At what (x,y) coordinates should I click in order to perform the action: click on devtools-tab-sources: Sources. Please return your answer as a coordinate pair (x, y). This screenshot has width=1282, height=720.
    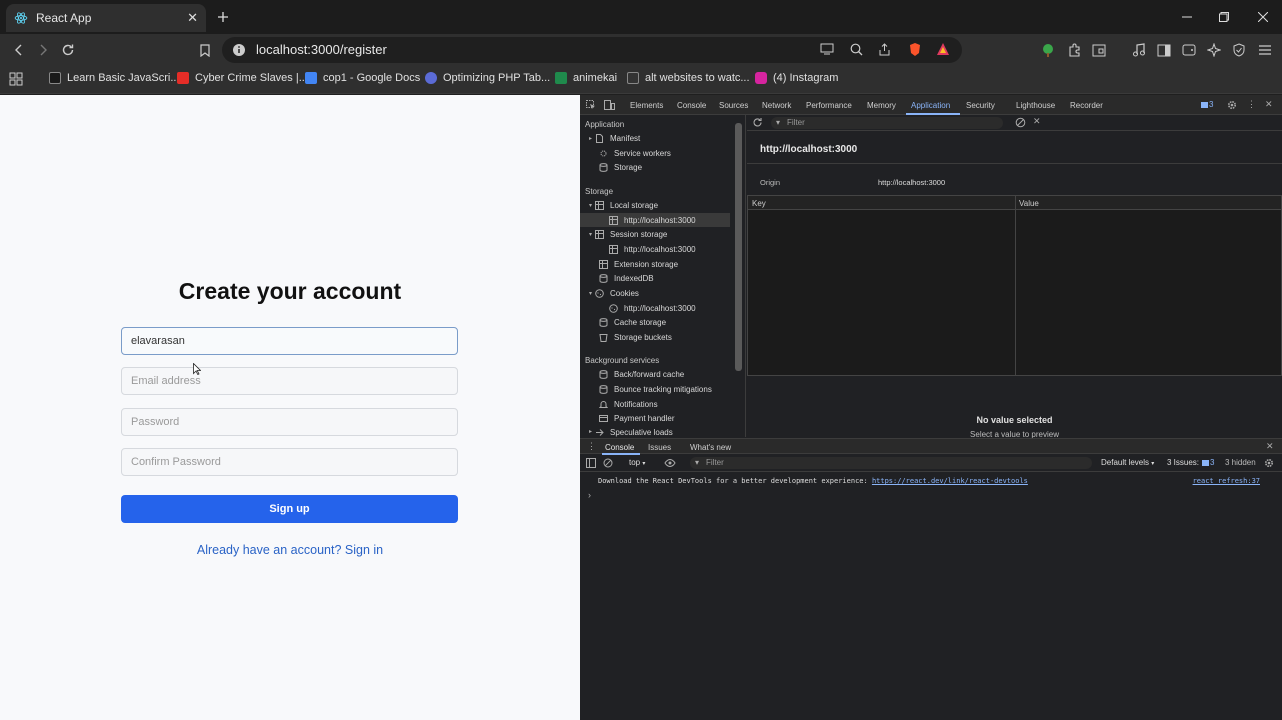
    Looking at the image, I should click on (733, 105).